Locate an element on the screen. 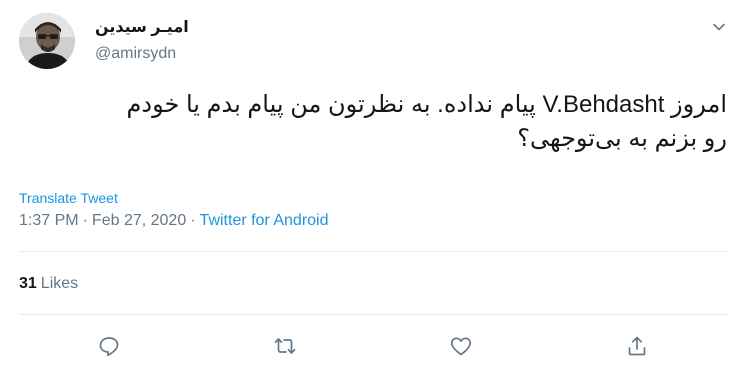 This screenshot has width=748, height=376. tweet-text-line: رو بزنم به بی‌توجهی؟ is located at coordinates (622, 138).